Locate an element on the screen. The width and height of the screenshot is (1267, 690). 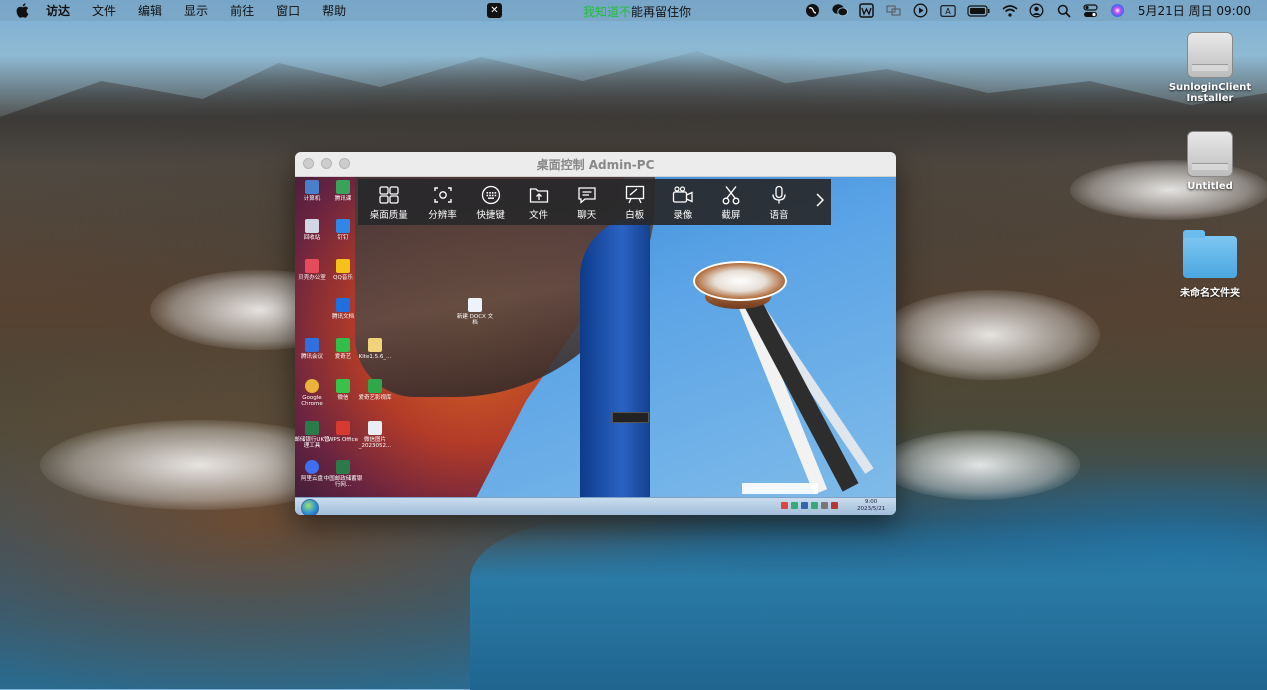
menu-edit: 编辑 is located at coordinates (150, 10).